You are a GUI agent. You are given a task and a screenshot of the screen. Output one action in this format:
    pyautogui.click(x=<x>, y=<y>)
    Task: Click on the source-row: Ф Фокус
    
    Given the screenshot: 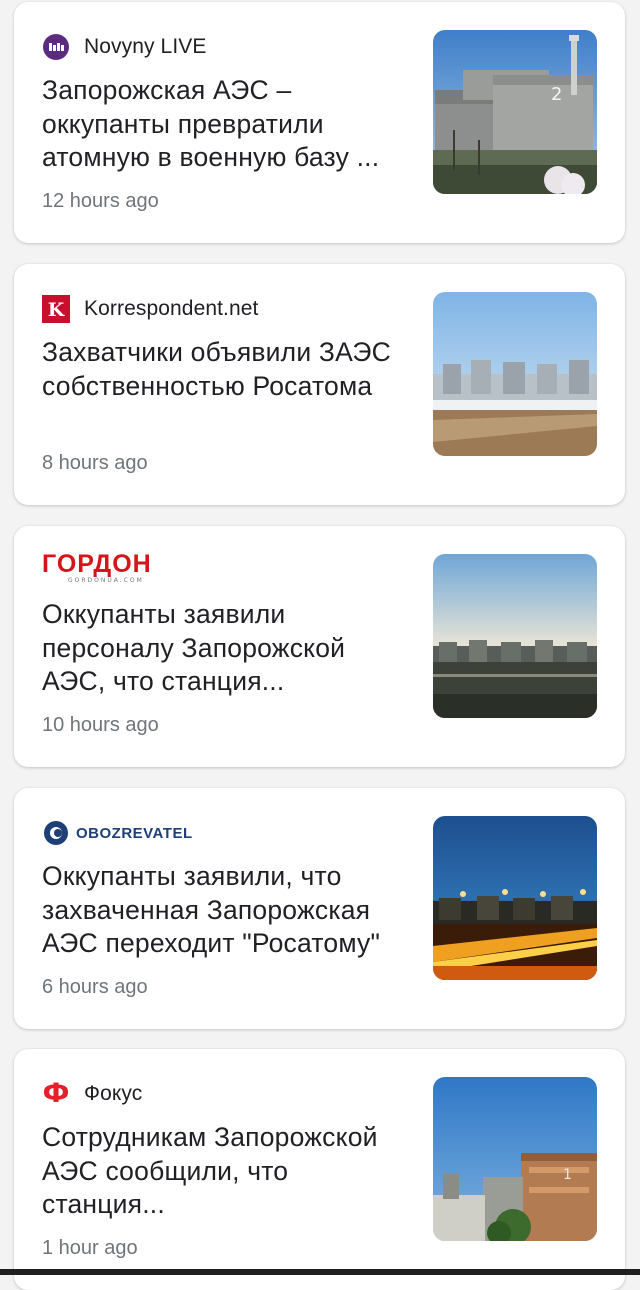 What is the action you would take?
    pyautogui.click(x=92, y=1094)
    